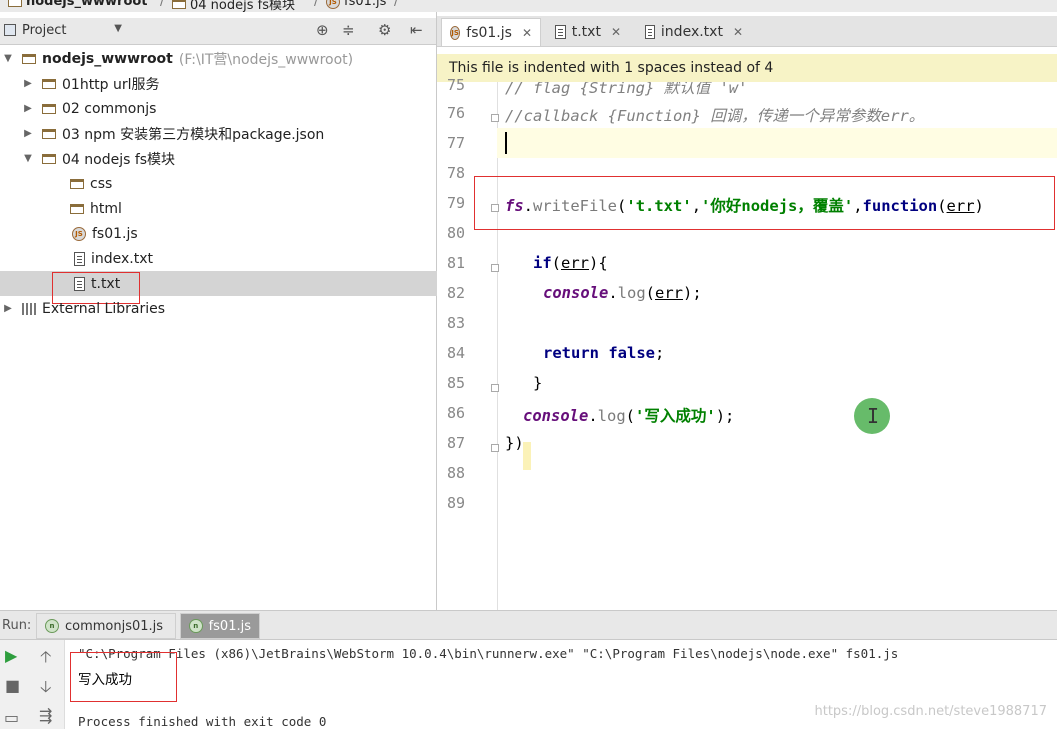  I want to click on current-line-highlight, so click(777, 143).